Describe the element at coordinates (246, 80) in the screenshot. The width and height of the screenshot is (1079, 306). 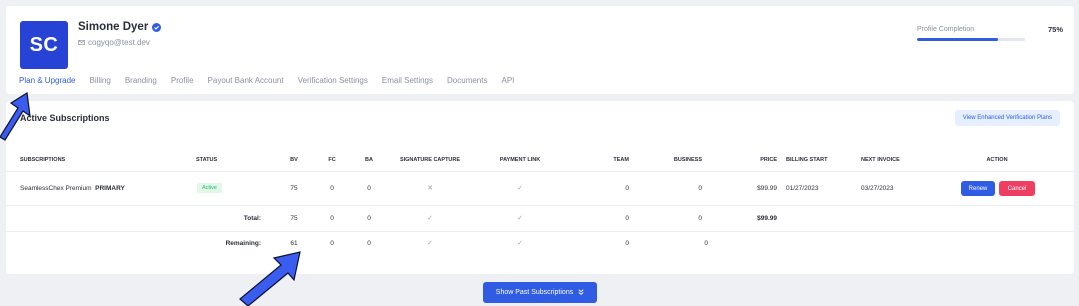
I see `tab-payout-bank-account: Payout Bank Account` at that location.